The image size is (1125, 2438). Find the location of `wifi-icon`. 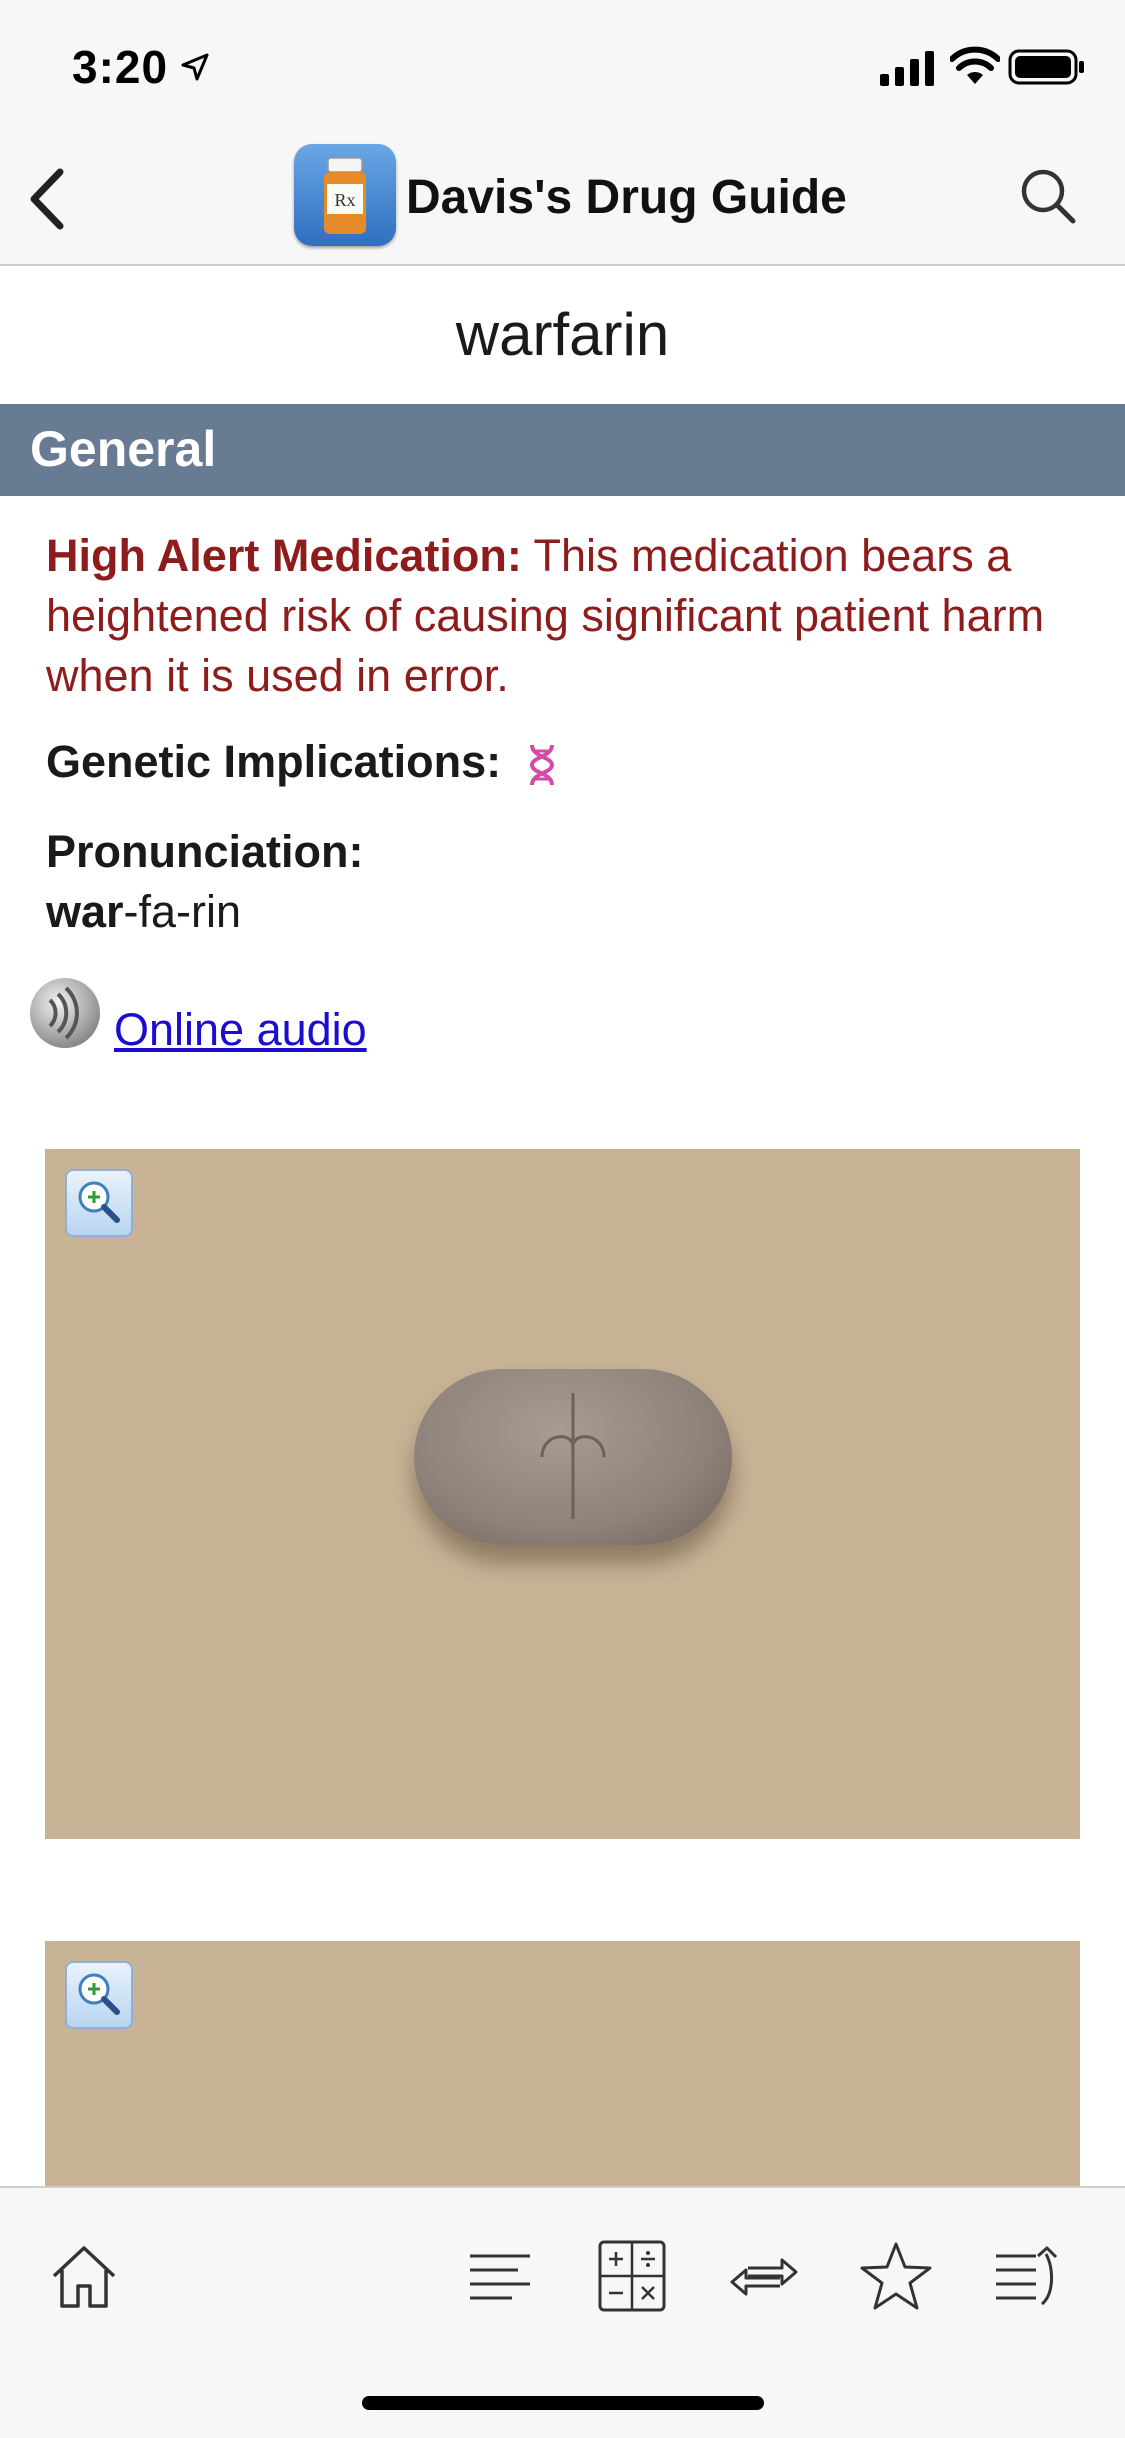

wifi-icon is located at coordinates (975, 65).